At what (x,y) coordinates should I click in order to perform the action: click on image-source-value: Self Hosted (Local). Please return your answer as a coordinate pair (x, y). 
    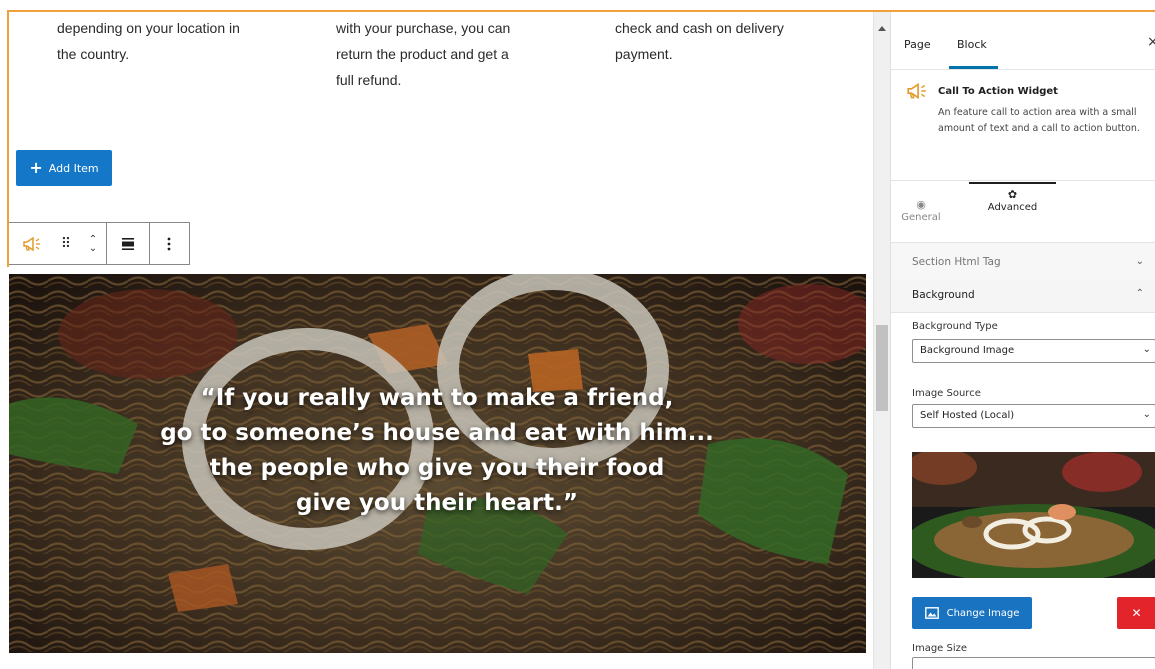
    Looking at the image, I should click on (967, 415).